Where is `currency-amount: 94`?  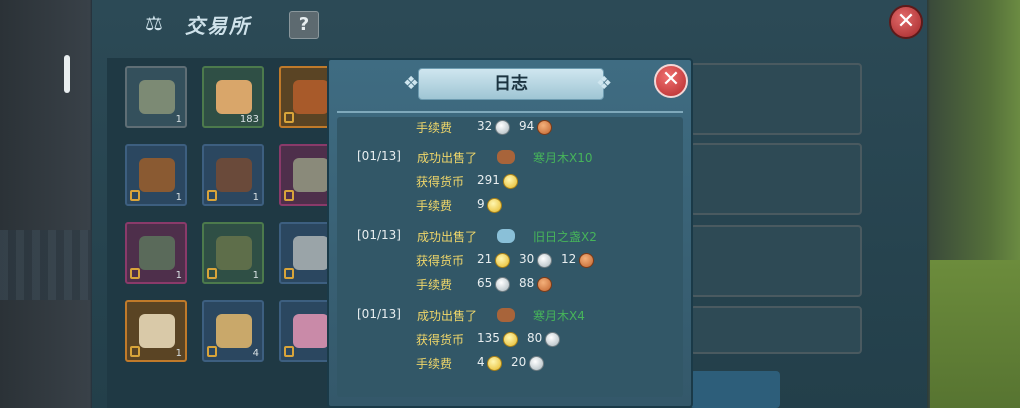
currency-amount: 94 is located at coordinates (527, 126).